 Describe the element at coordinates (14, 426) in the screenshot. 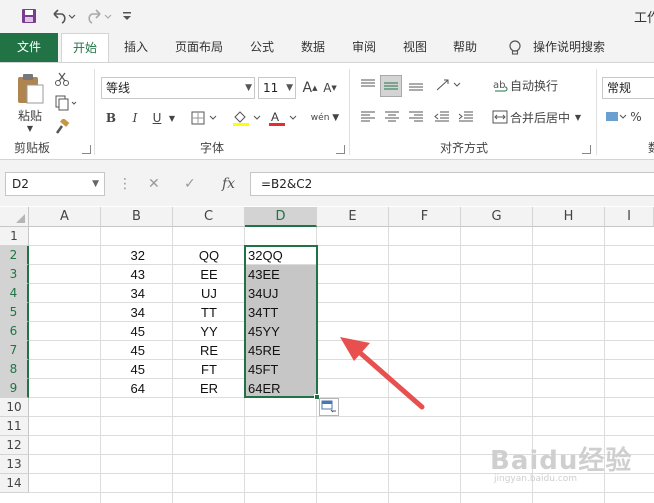

I see `row-header-11: 11` at that location.